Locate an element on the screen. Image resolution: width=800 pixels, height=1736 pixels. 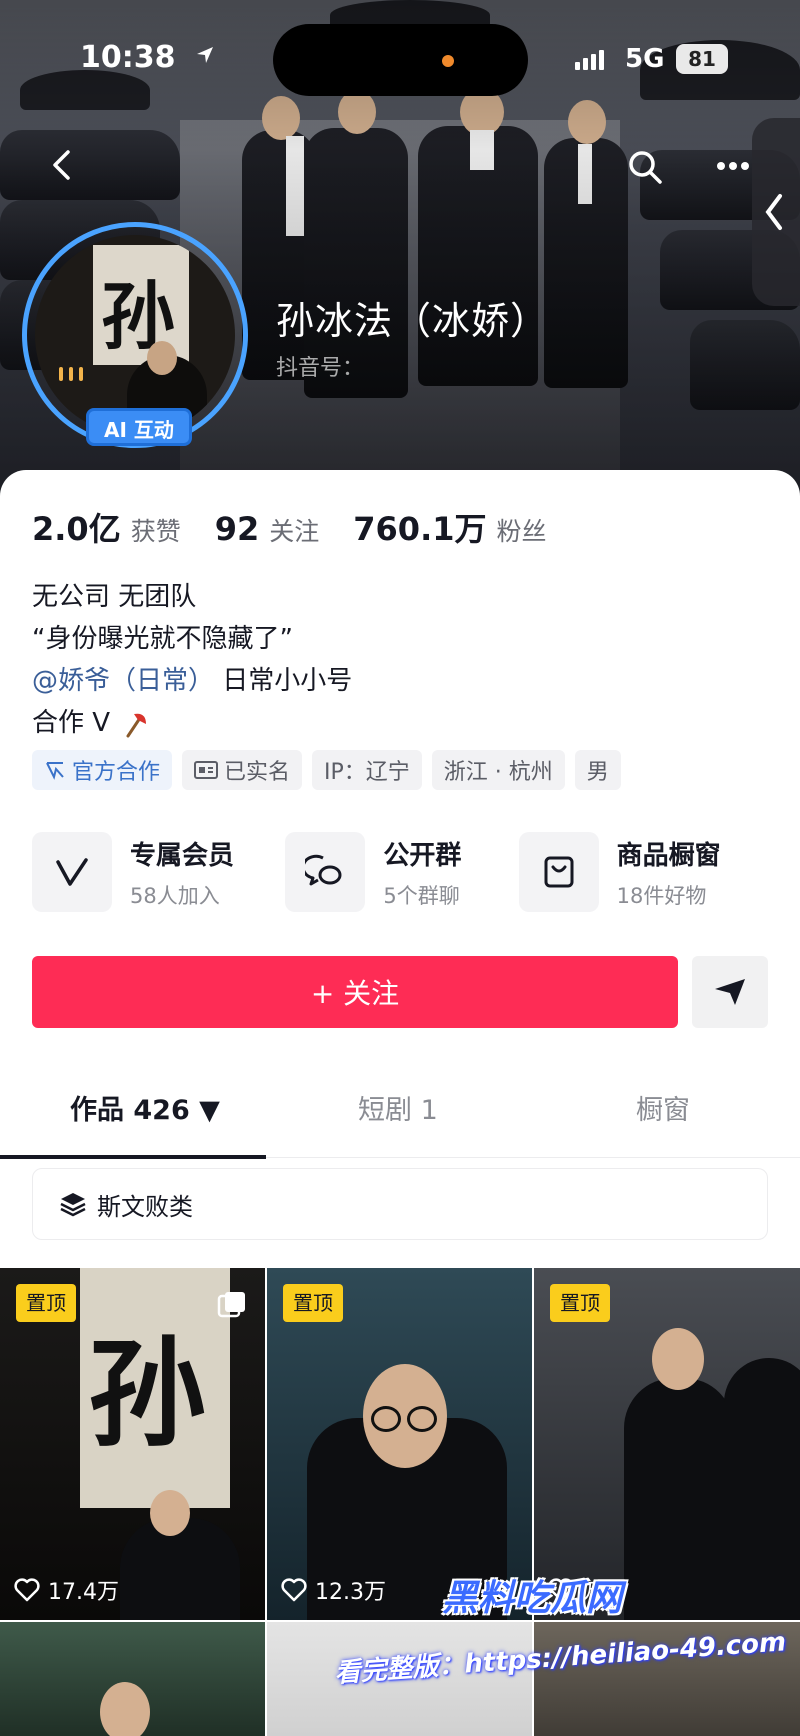
signal-icon is located at coordinates (589, 59).